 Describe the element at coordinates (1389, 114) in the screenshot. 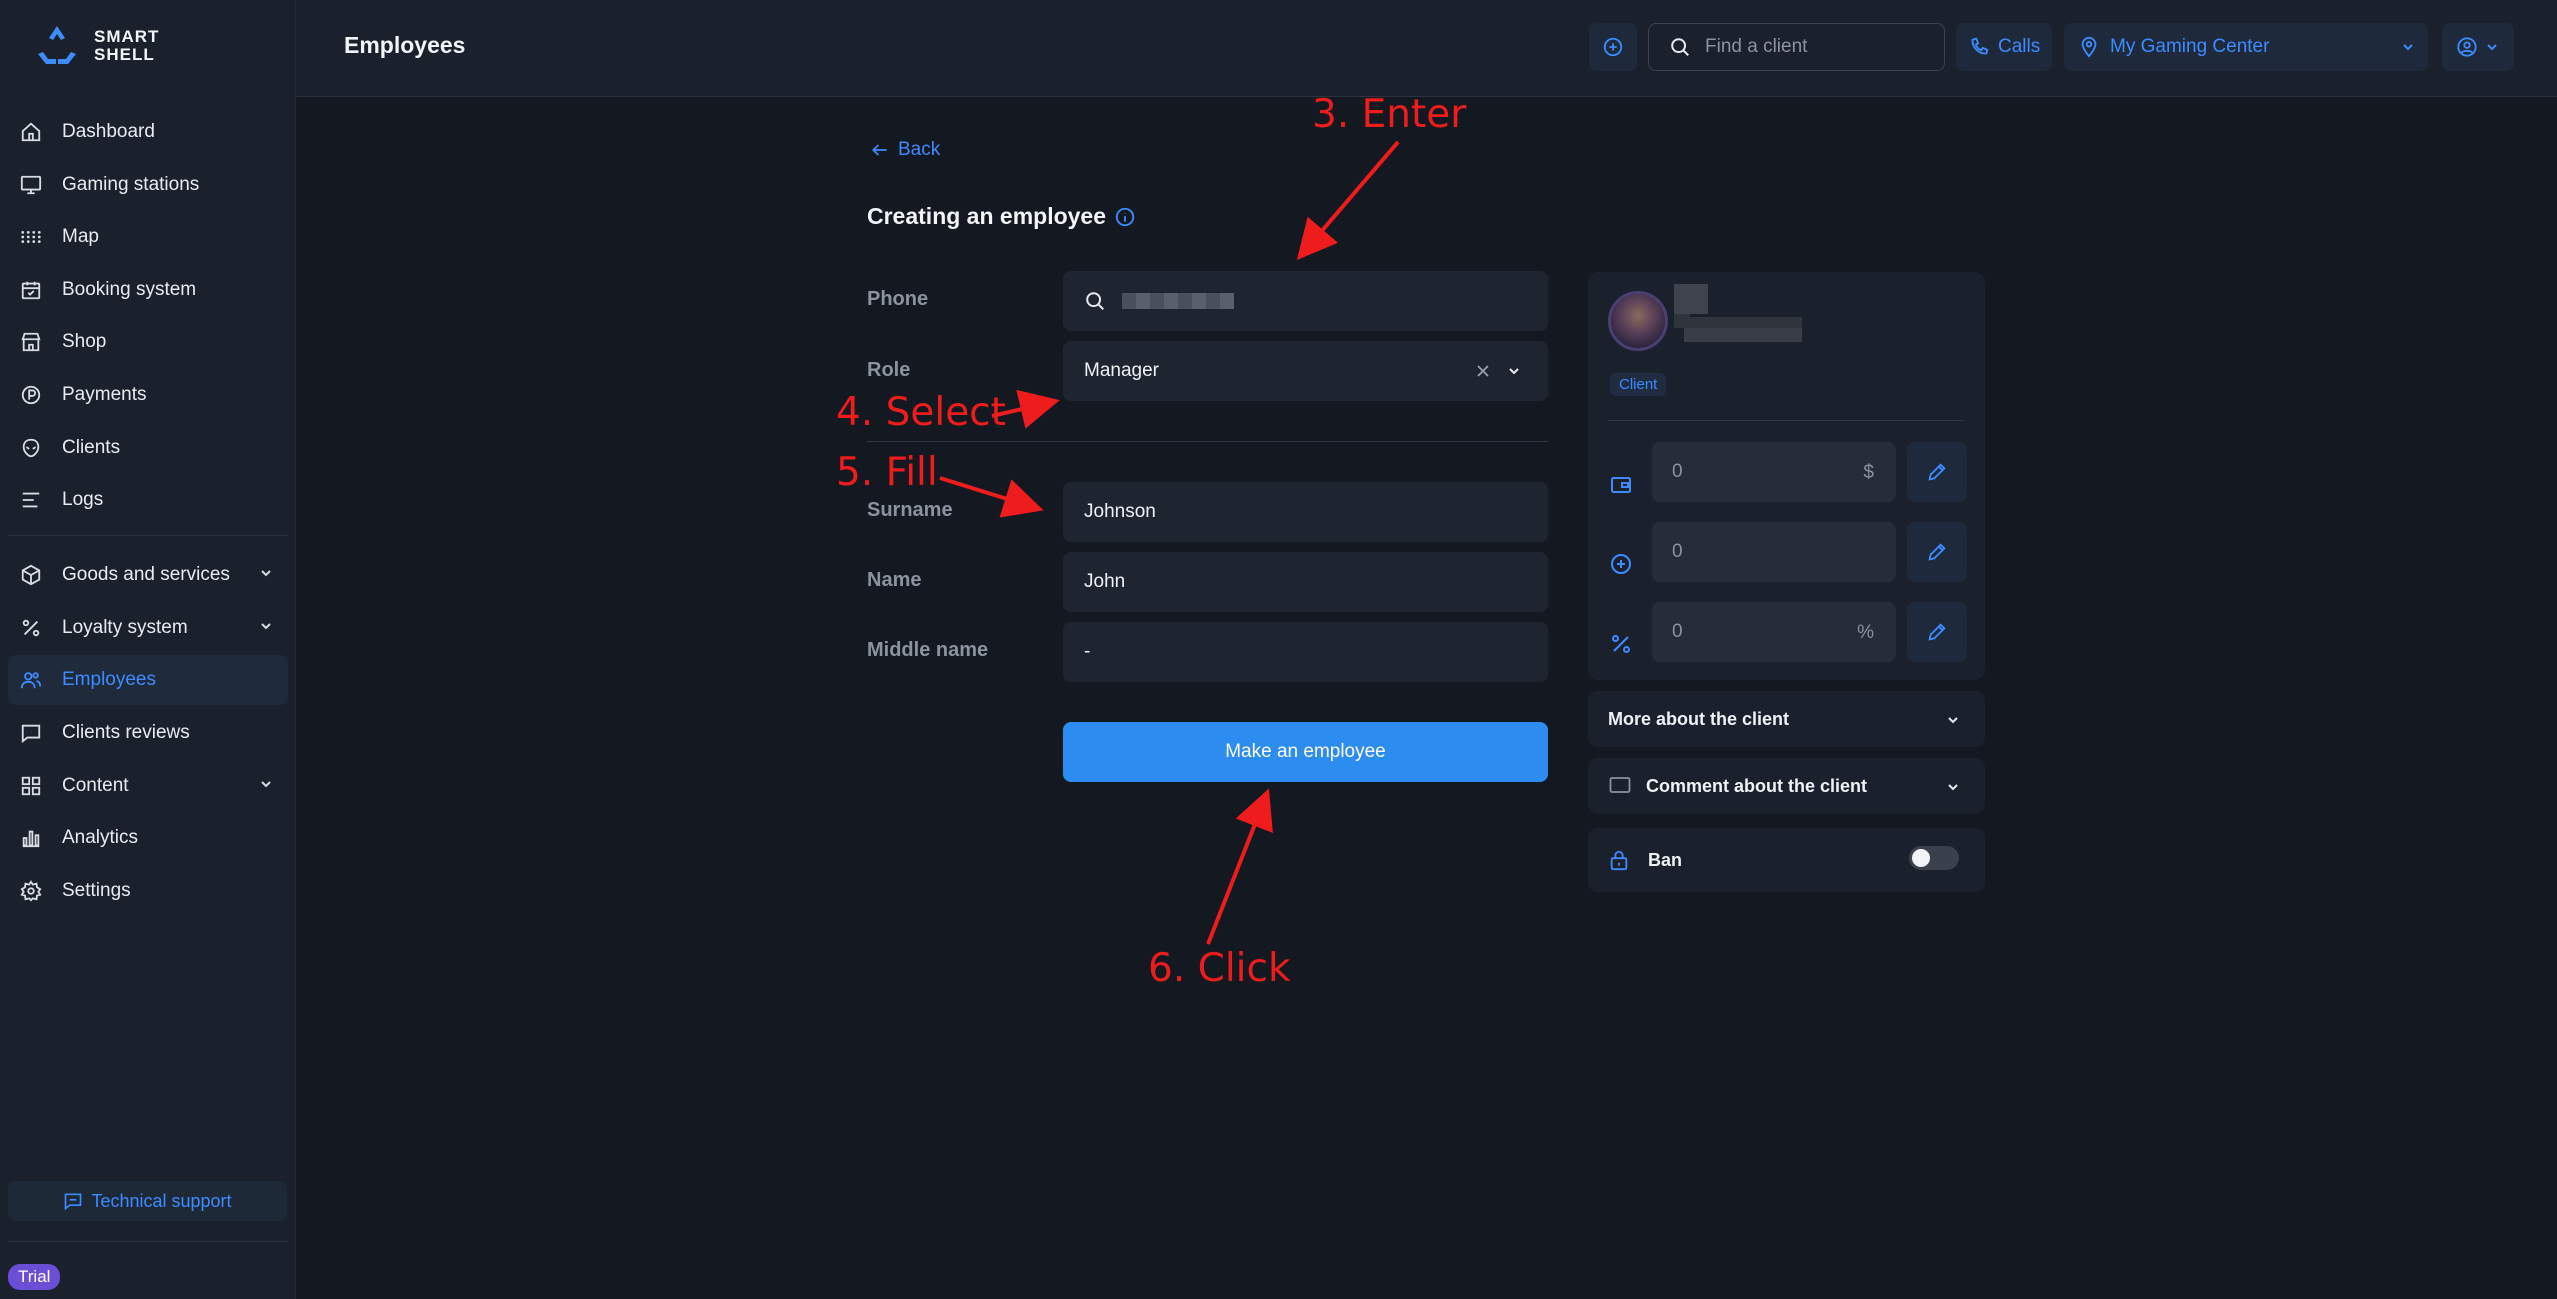

I see `annotation-step3: 3. Enter` at that location.